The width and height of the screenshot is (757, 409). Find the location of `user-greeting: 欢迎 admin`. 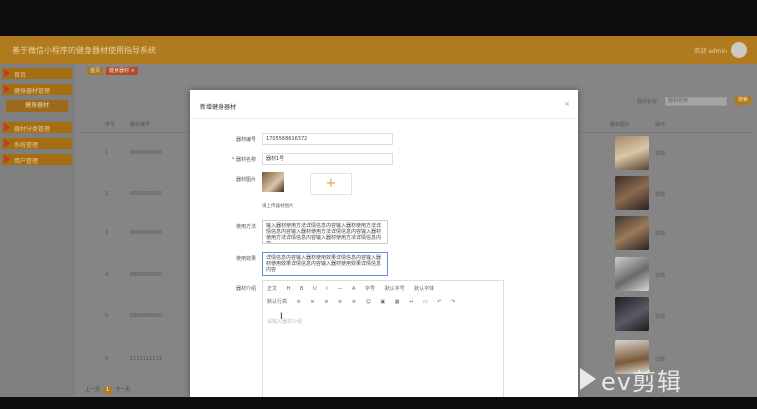

user-greeting: 欢迎 admin is located at coordinates (710, 50).